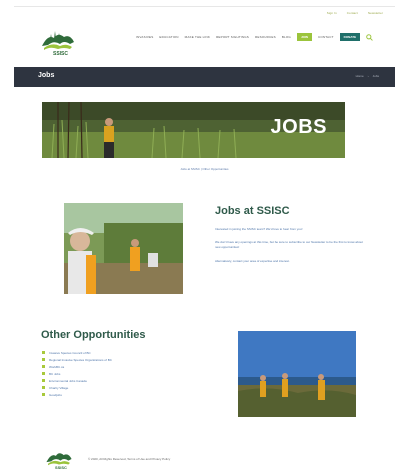 This screenshot has height=469, width=409. I want to click on join-button: Join, so click(304, 37).